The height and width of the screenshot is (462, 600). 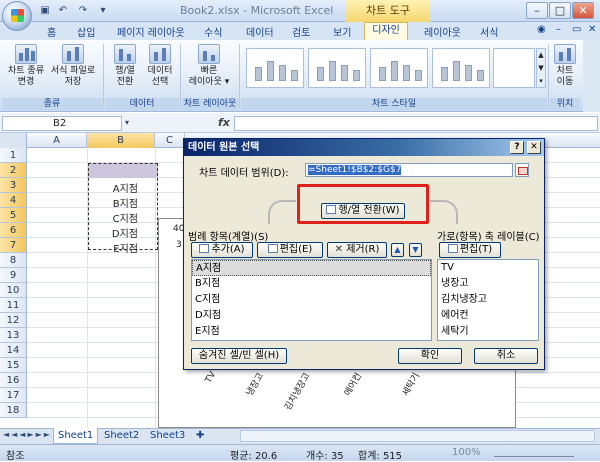 What do you see at coordinates (560, 10) in the screenshot?
I see `maximize-button: □` at bounding box center [560, 10].